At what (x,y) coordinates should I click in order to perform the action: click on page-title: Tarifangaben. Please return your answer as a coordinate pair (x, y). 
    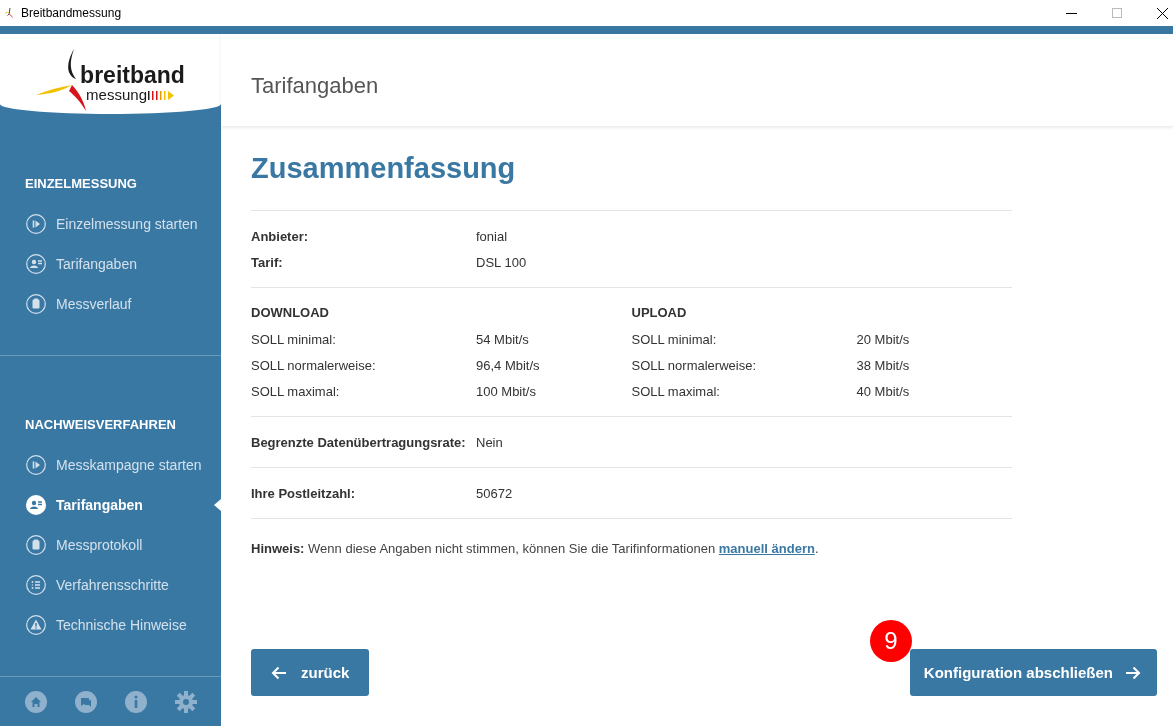
    Looking at the image, I should click on (315, 86).